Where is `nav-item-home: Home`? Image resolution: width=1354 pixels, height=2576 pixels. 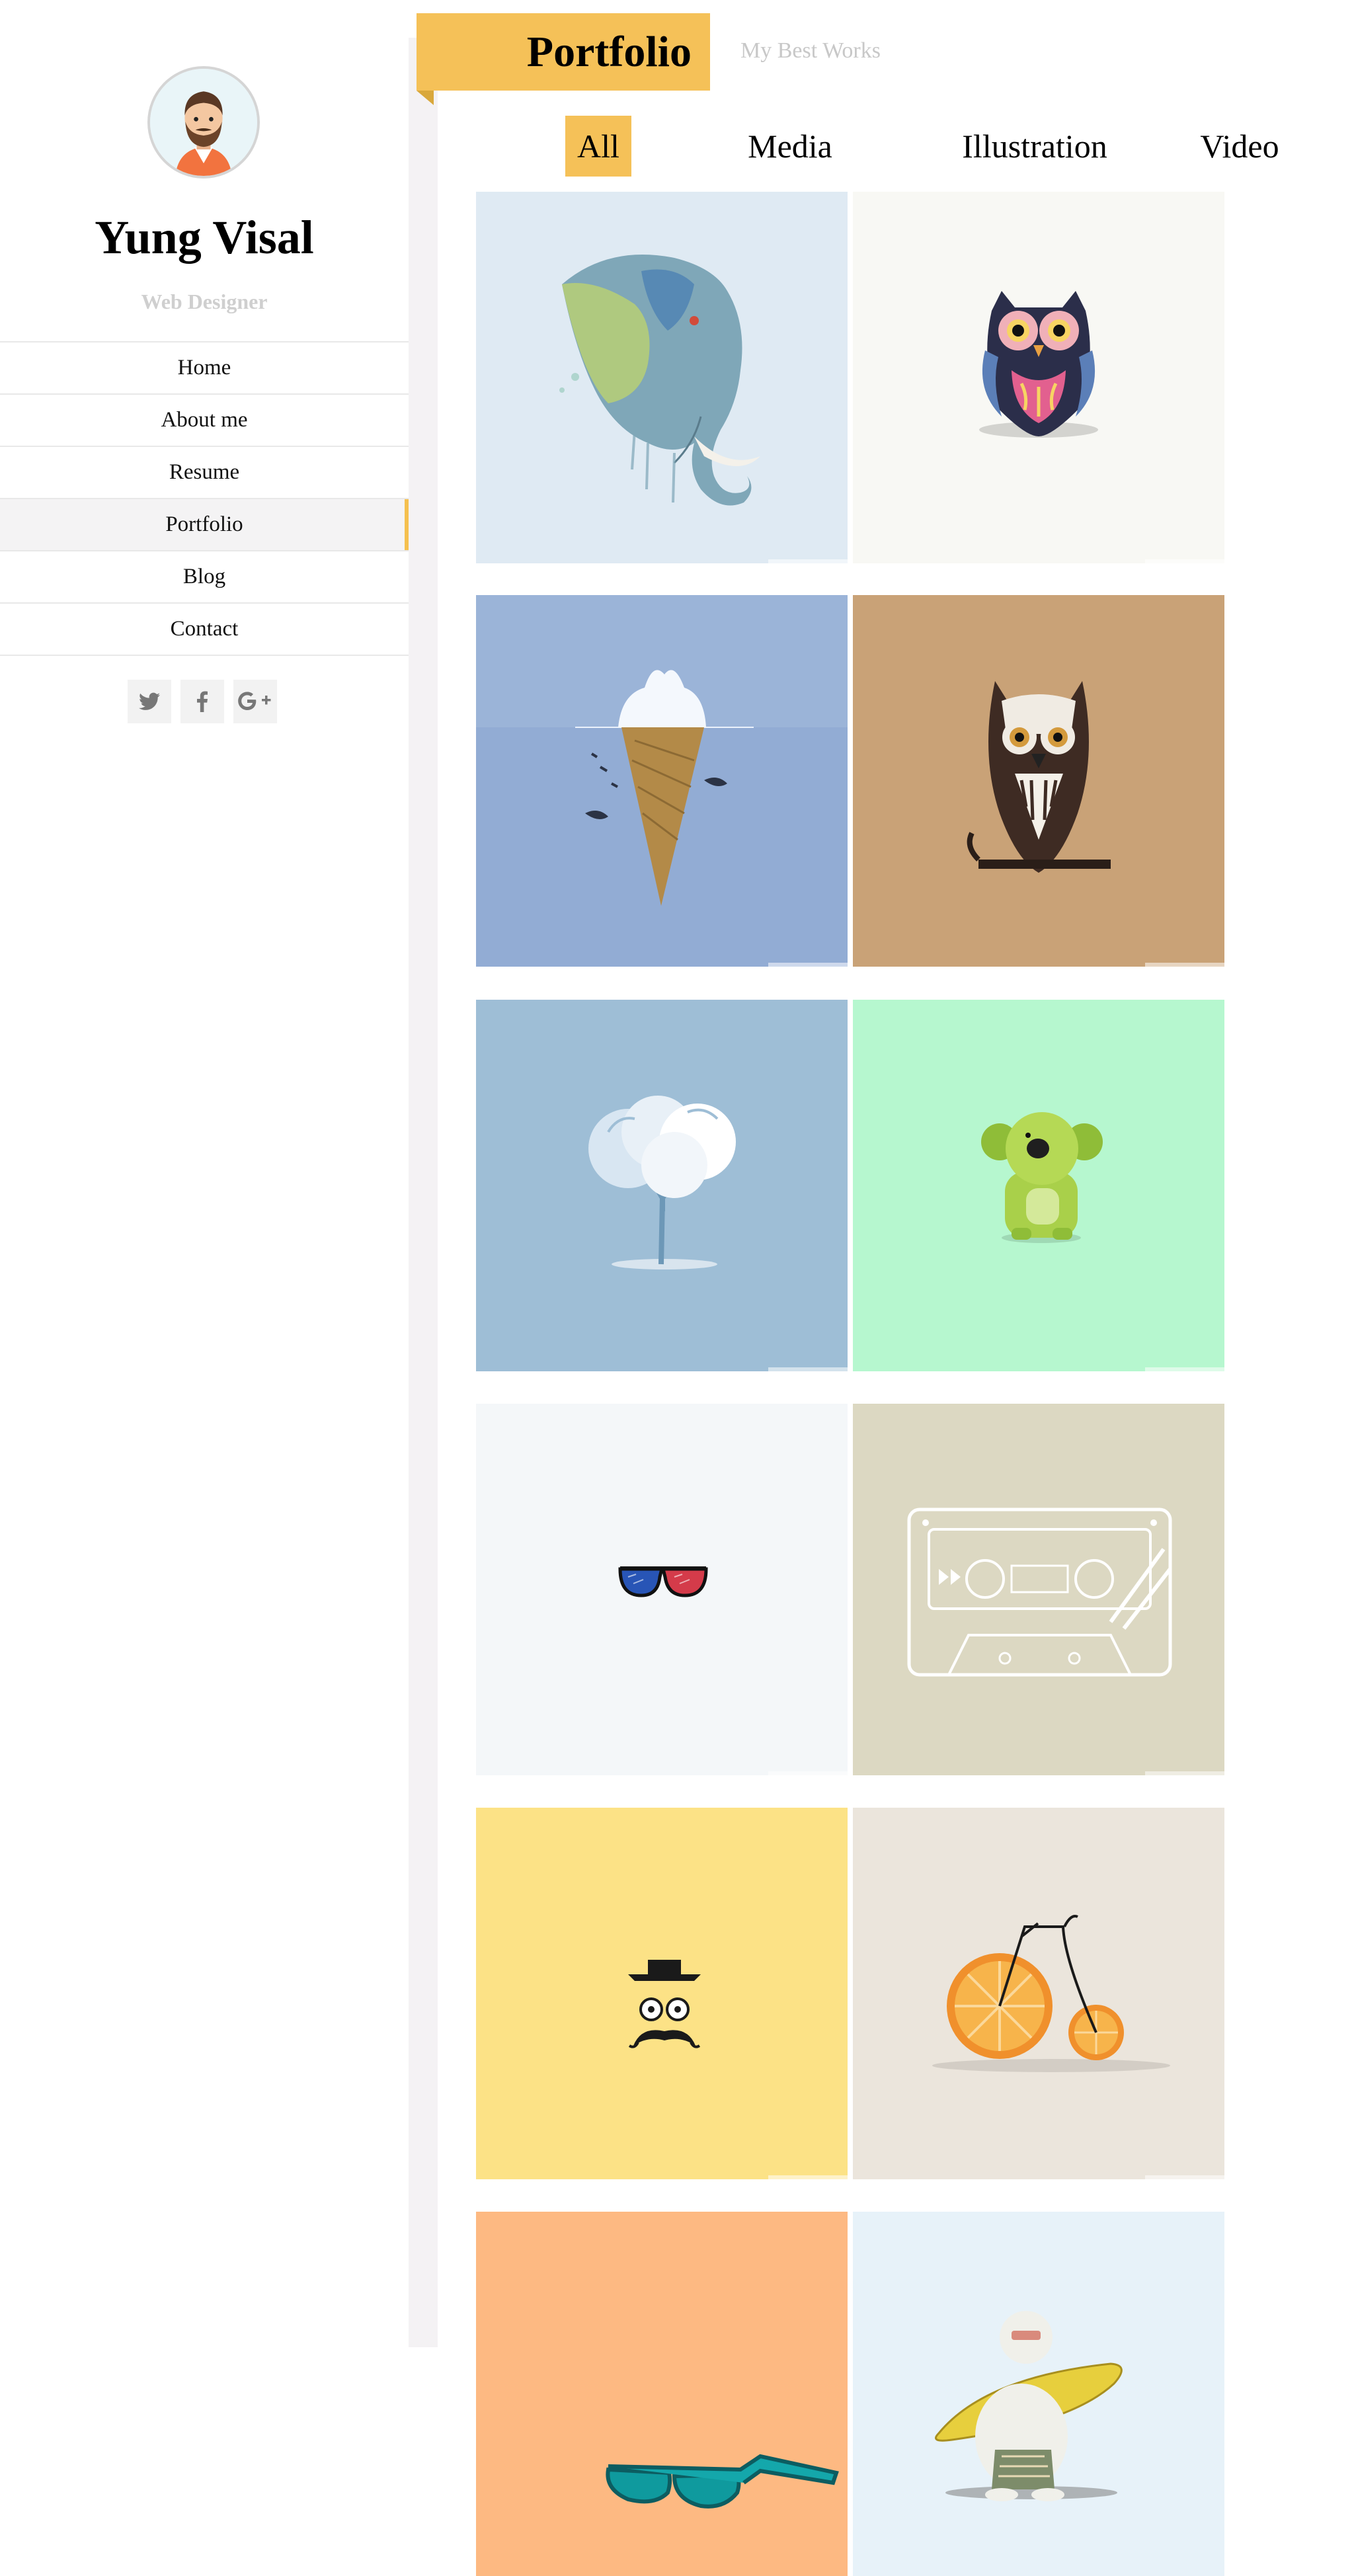
nav-item-home: Home is located at coordinates (205, 369).